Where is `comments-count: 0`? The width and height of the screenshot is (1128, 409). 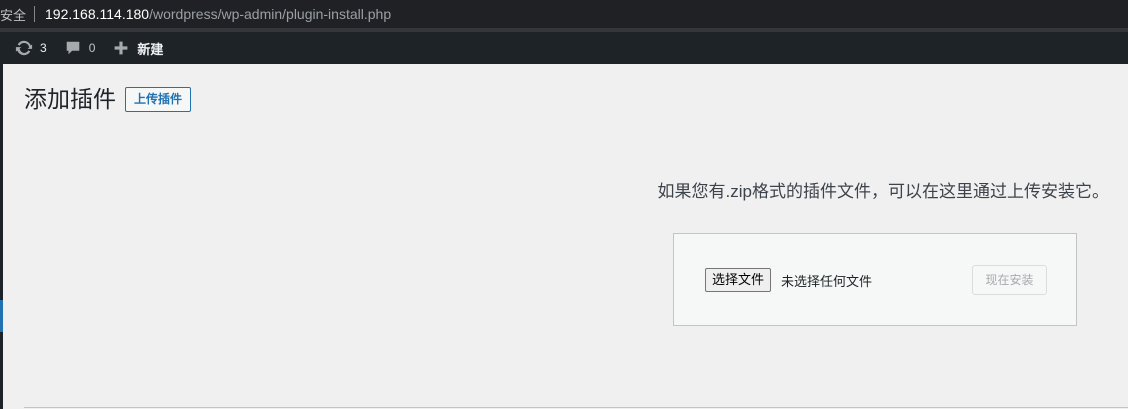
comments-count: 0 is located at coordinates (92, 48).